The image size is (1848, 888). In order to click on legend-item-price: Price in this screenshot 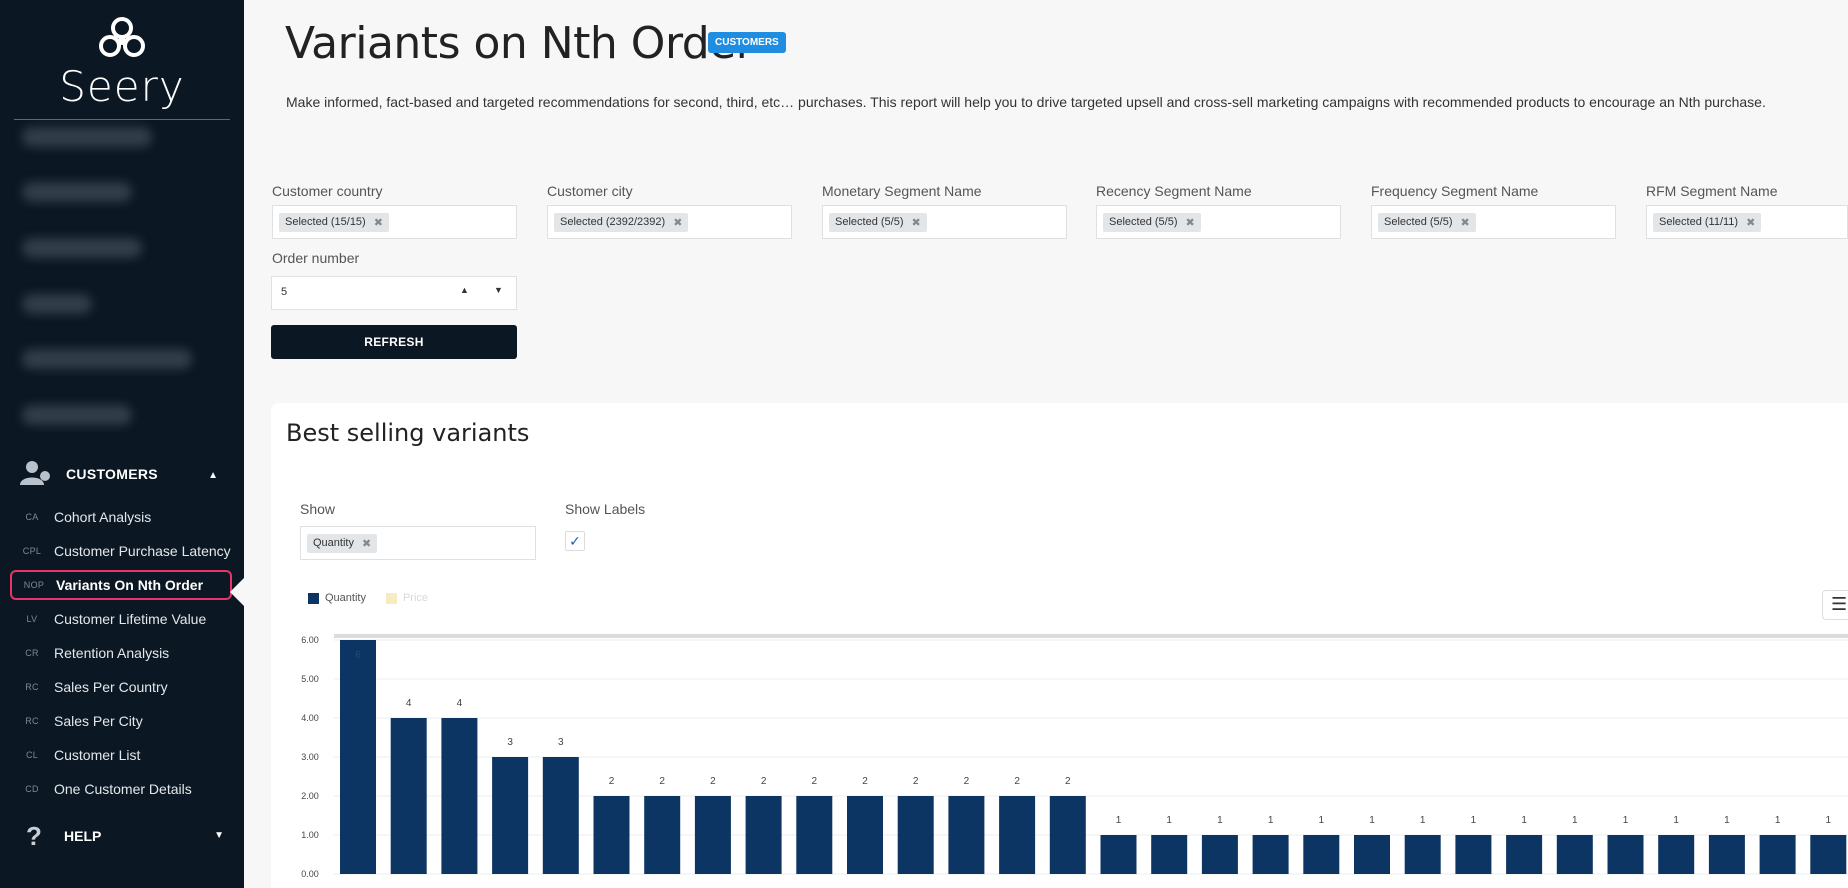, I will do `click(406, 598)`.